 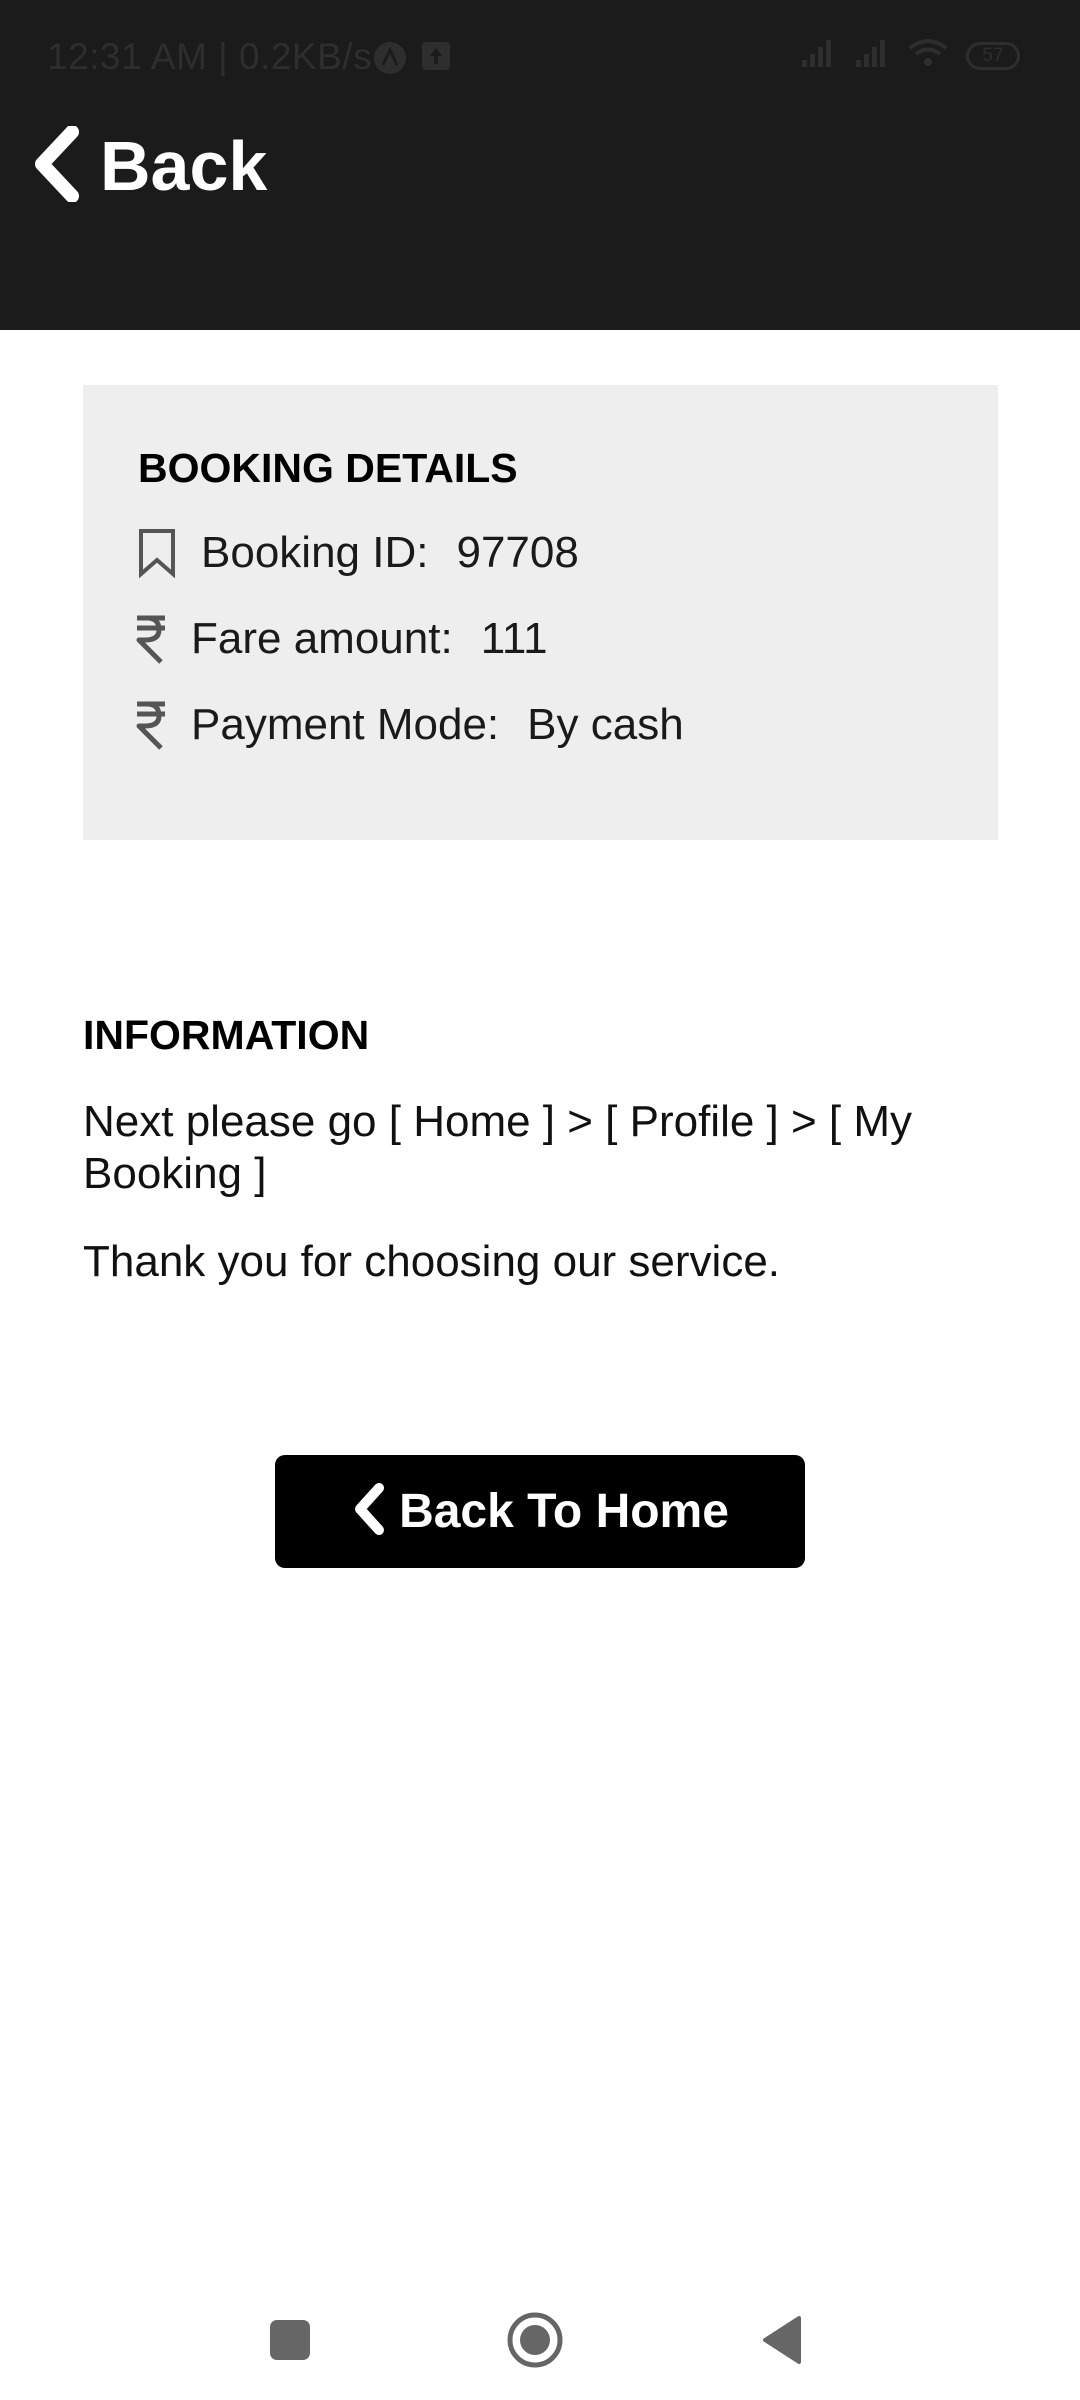 What do you see at coordinates (535, 2340) in the screenshot?
I see `home-circle-icon` at bounding box center [535, 2340].